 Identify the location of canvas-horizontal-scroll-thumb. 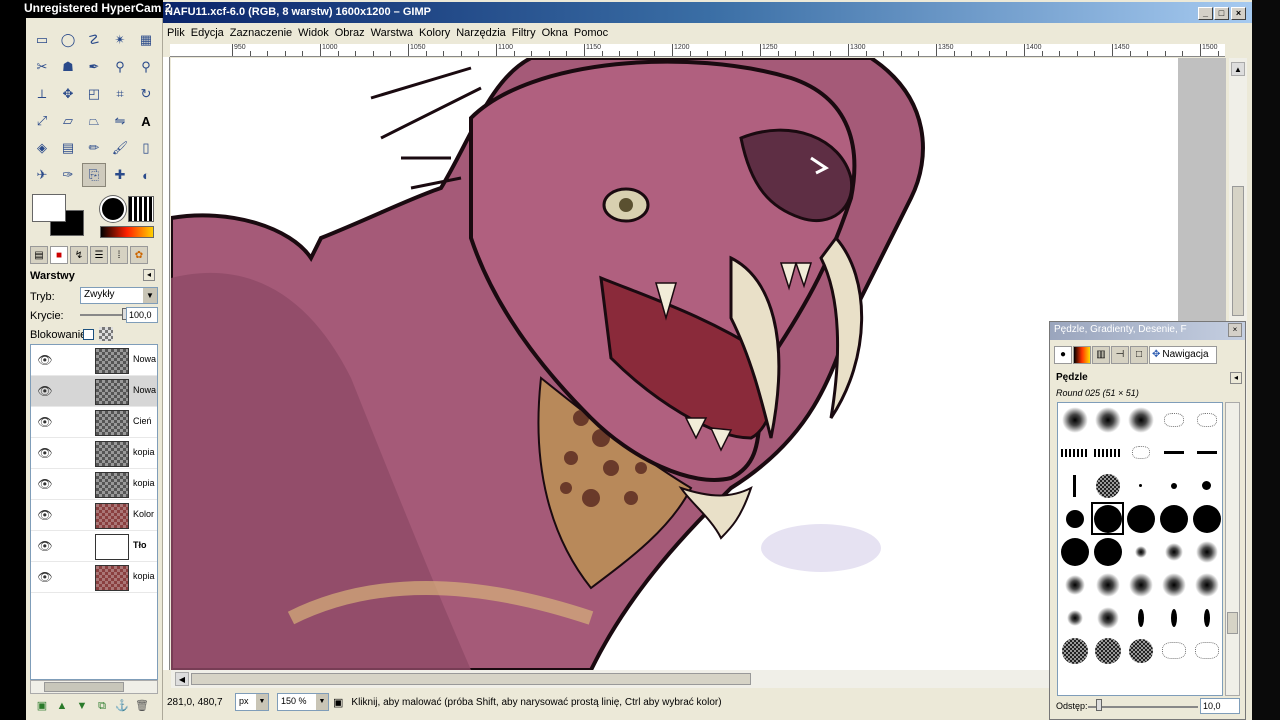
(471, 679).